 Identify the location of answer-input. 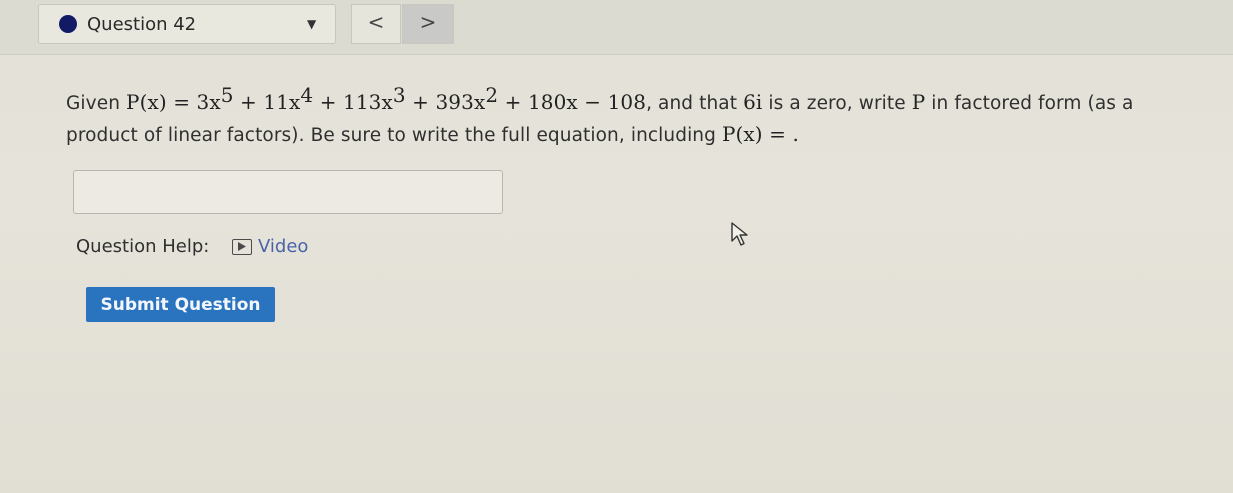
(288, 192).